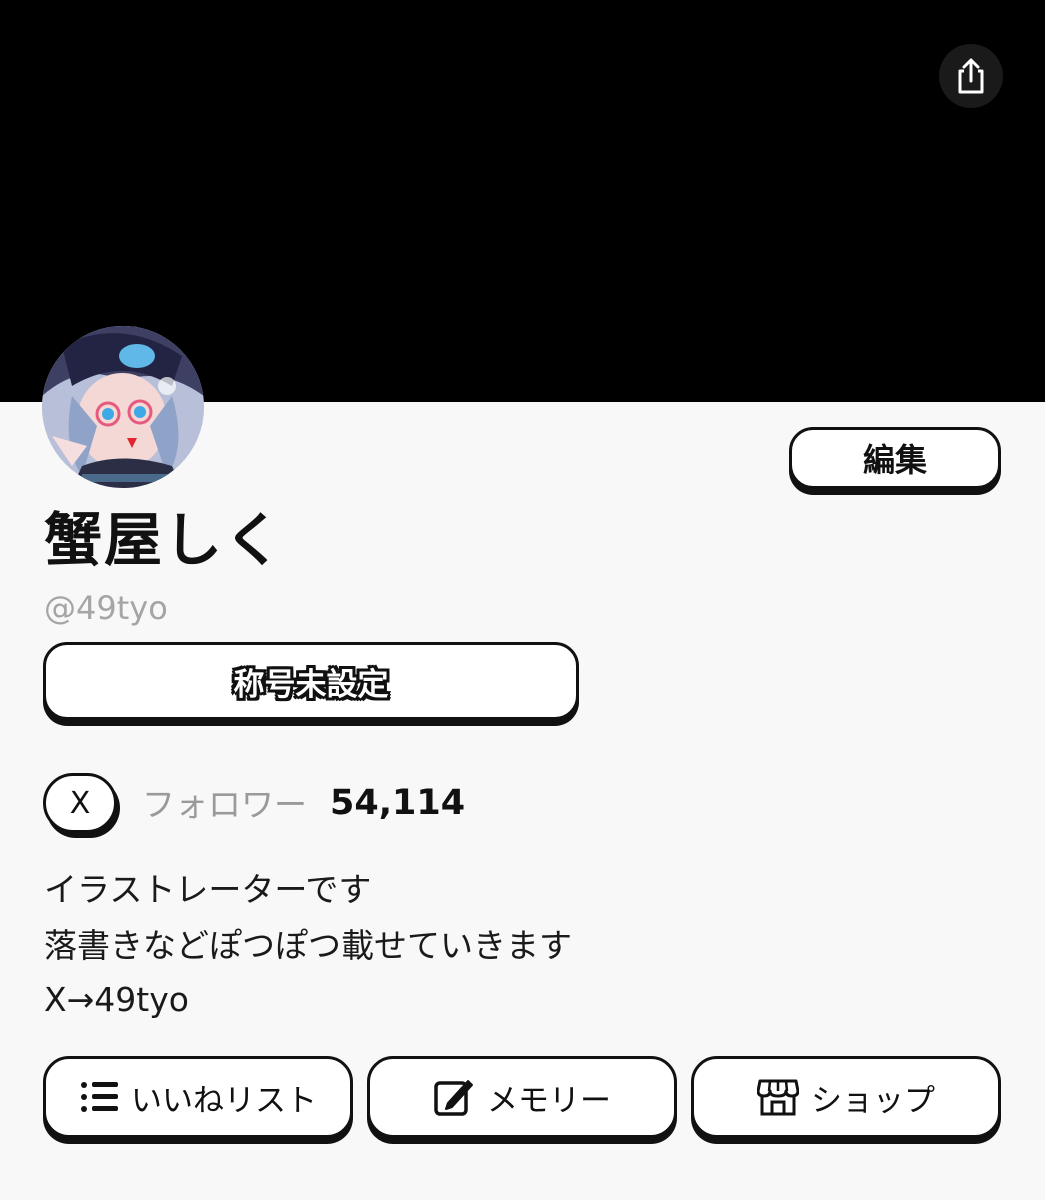  I want to click on shop-button: ショップ, so click(846, 1097).